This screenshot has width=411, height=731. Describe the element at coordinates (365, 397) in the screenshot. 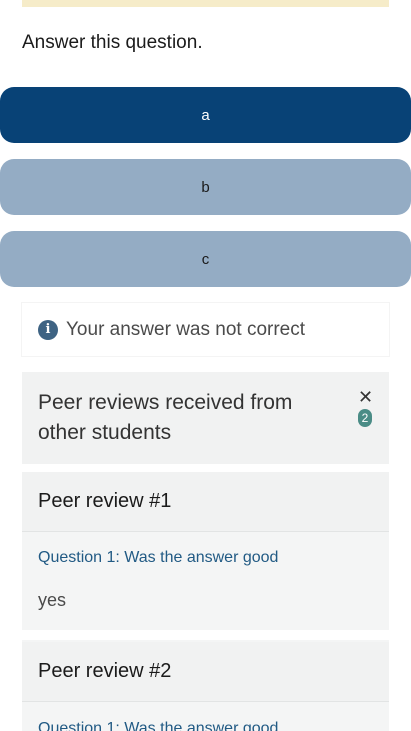

I see `close-icon: ✕` at that location.